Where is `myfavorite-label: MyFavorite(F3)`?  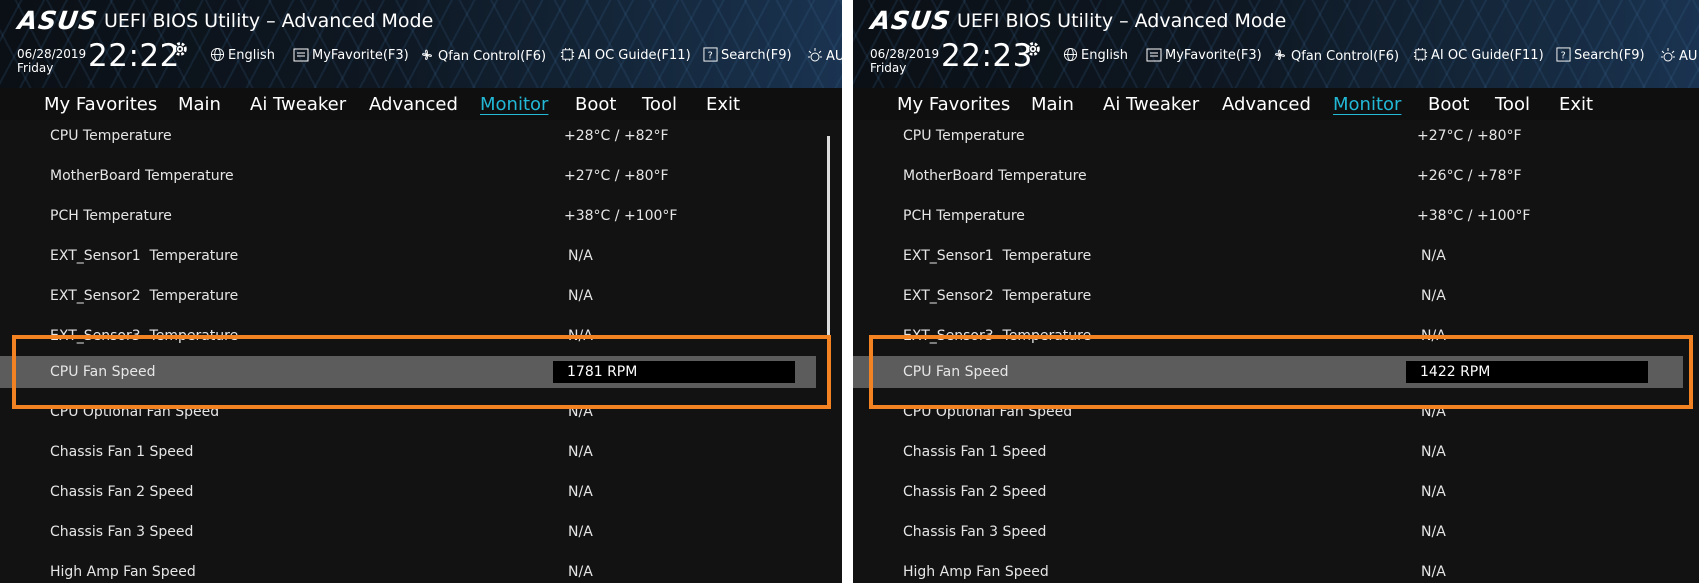 myfavorite-label: MyFavorite(F3) is located at coordinates (1213, 55).